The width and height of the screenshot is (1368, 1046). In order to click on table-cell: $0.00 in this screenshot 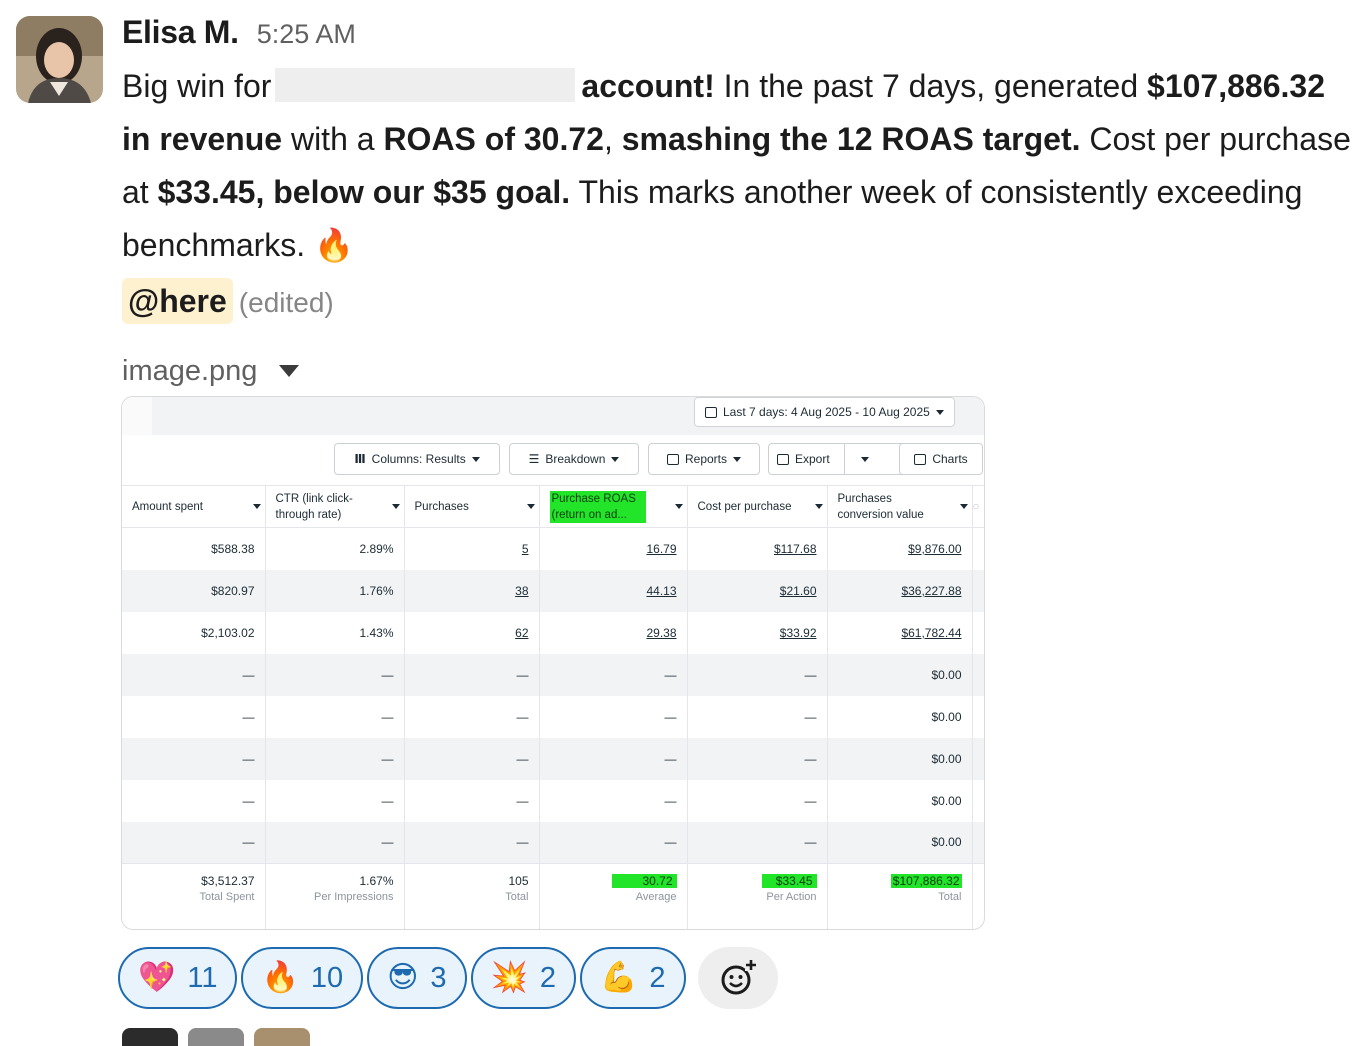, I will do `click(900, 758)`.